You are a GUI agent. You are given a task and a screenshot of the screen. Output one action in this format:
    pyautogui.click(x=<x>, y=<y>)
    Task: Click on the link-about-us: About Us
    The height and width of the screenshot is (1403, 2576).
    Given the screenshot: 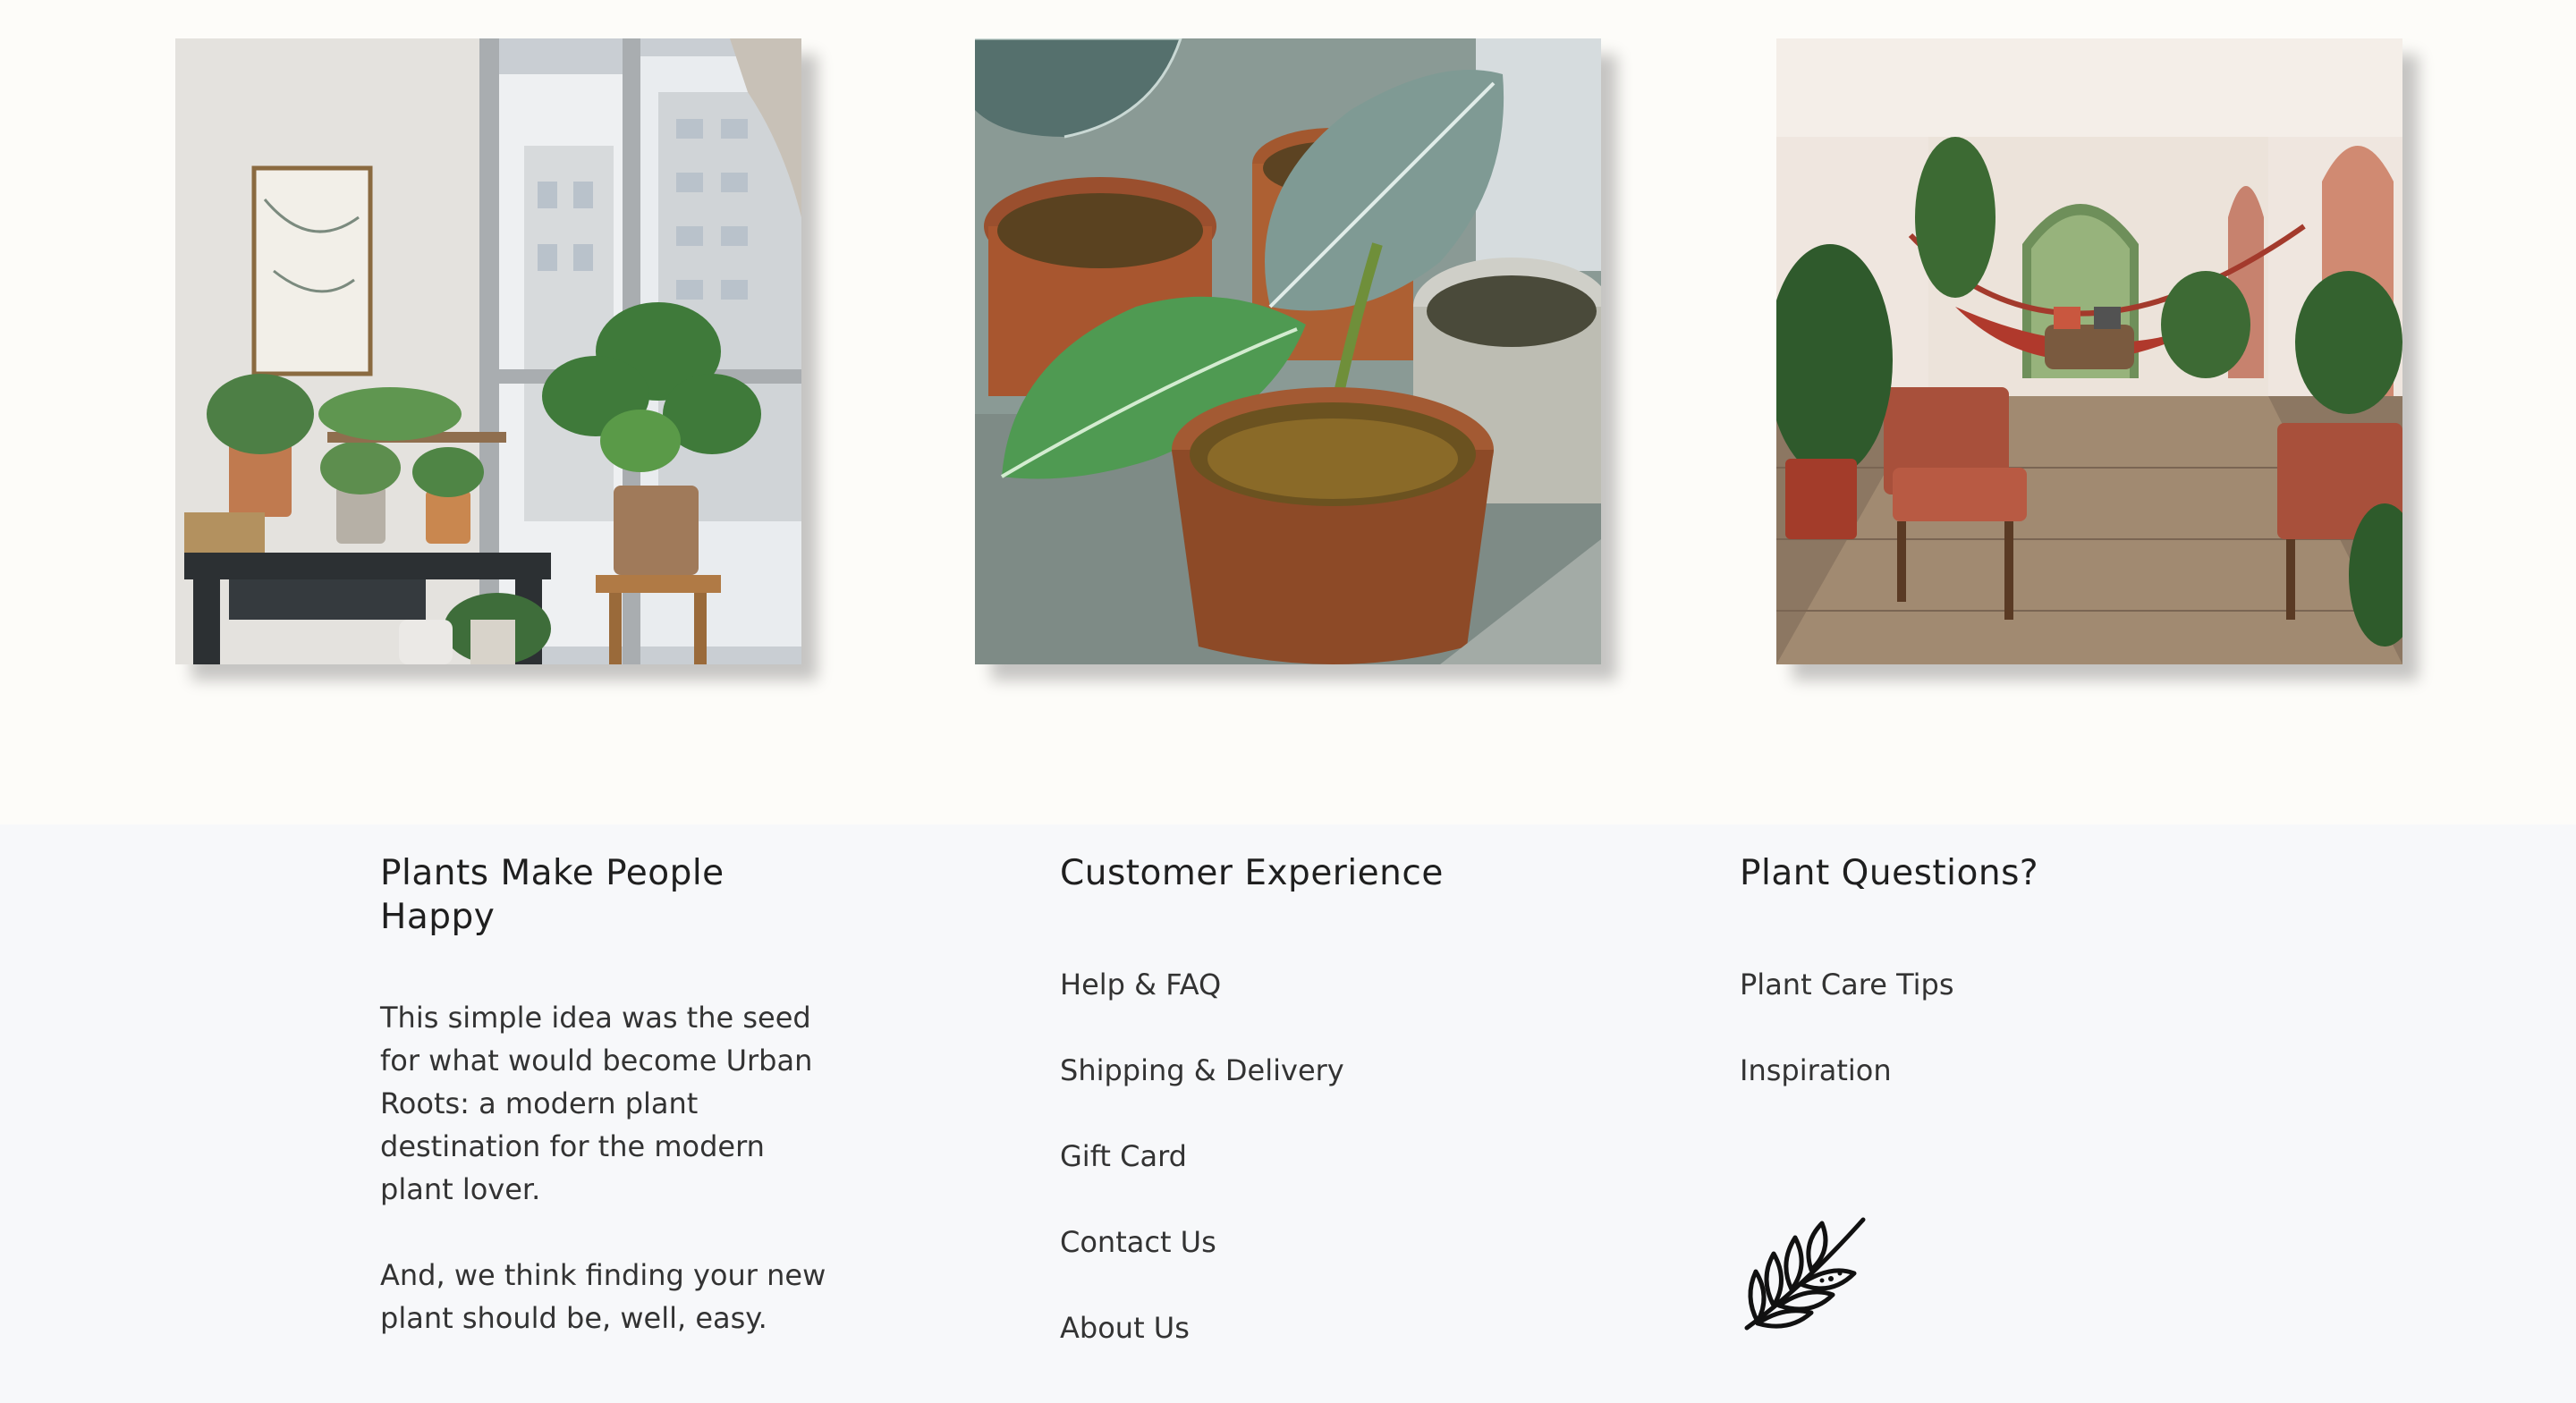 What is the action you would take?
    pyautogui.click(x=1292, y=1353)
    